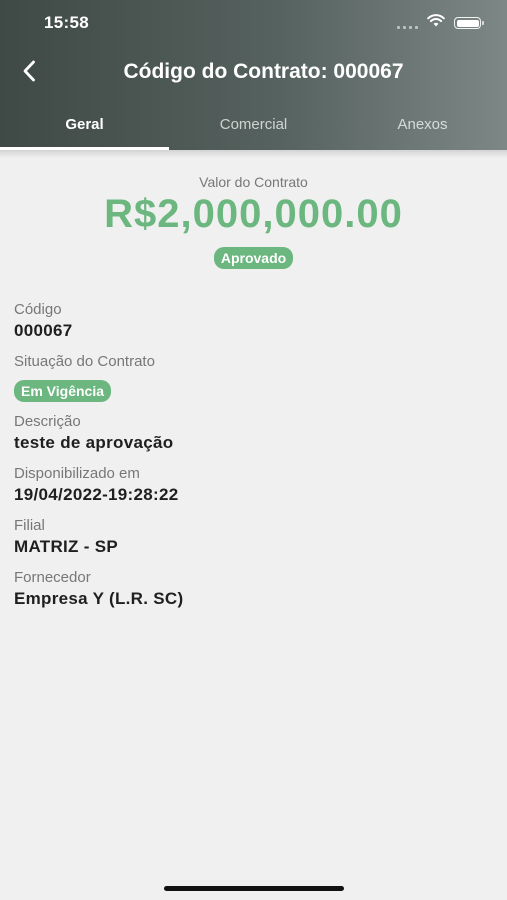 The width and height of the screenshot is (507, 900). I want to click on nav-bar: Código do Contrato: 000067, so click(253, 73).